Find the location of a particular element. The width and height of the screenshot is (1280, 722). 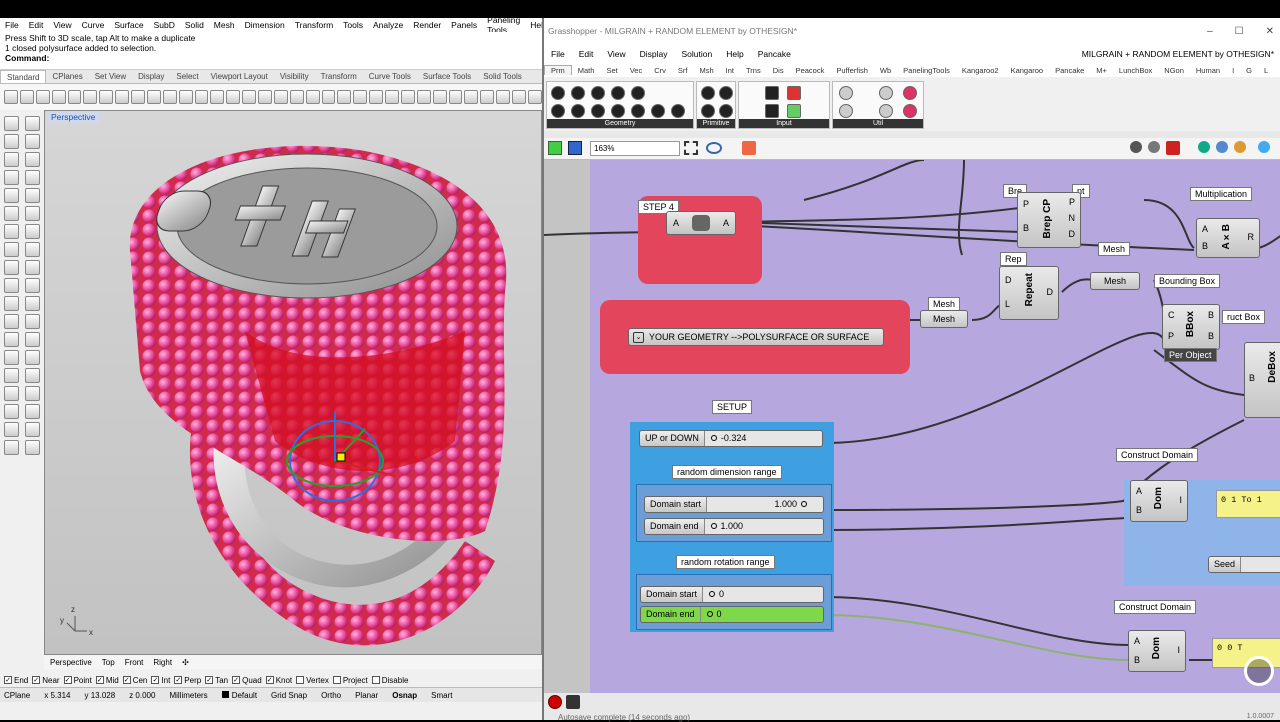

menu-file: File is located at coordinates (12, 25).